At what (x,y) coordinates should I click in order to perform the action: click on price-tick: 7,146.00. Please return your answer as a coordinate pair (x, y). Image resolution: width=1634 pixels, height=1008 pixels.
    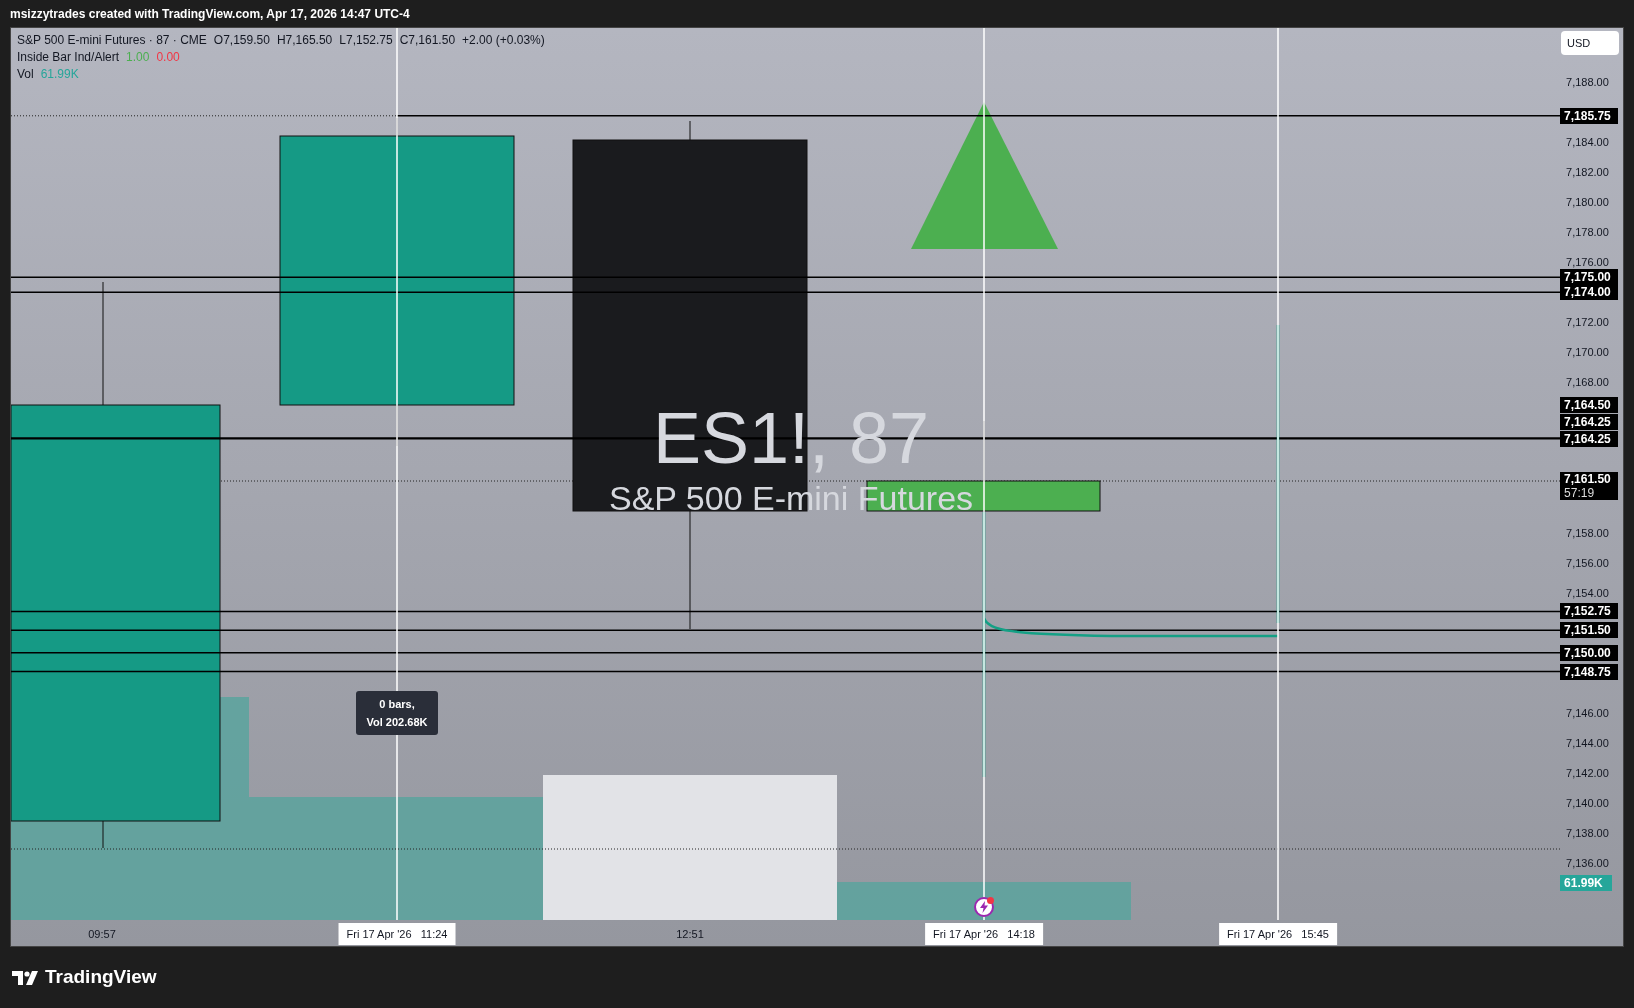
    Looking at the image, I should click on (1587, 712).